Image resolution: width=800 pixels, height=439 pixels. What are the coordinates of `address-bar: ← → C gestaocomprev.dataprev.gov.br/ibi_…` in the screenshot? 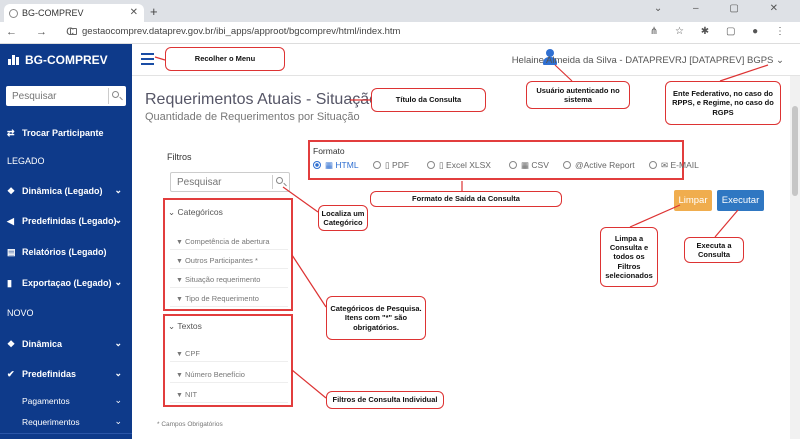 It's located at (400, 33).